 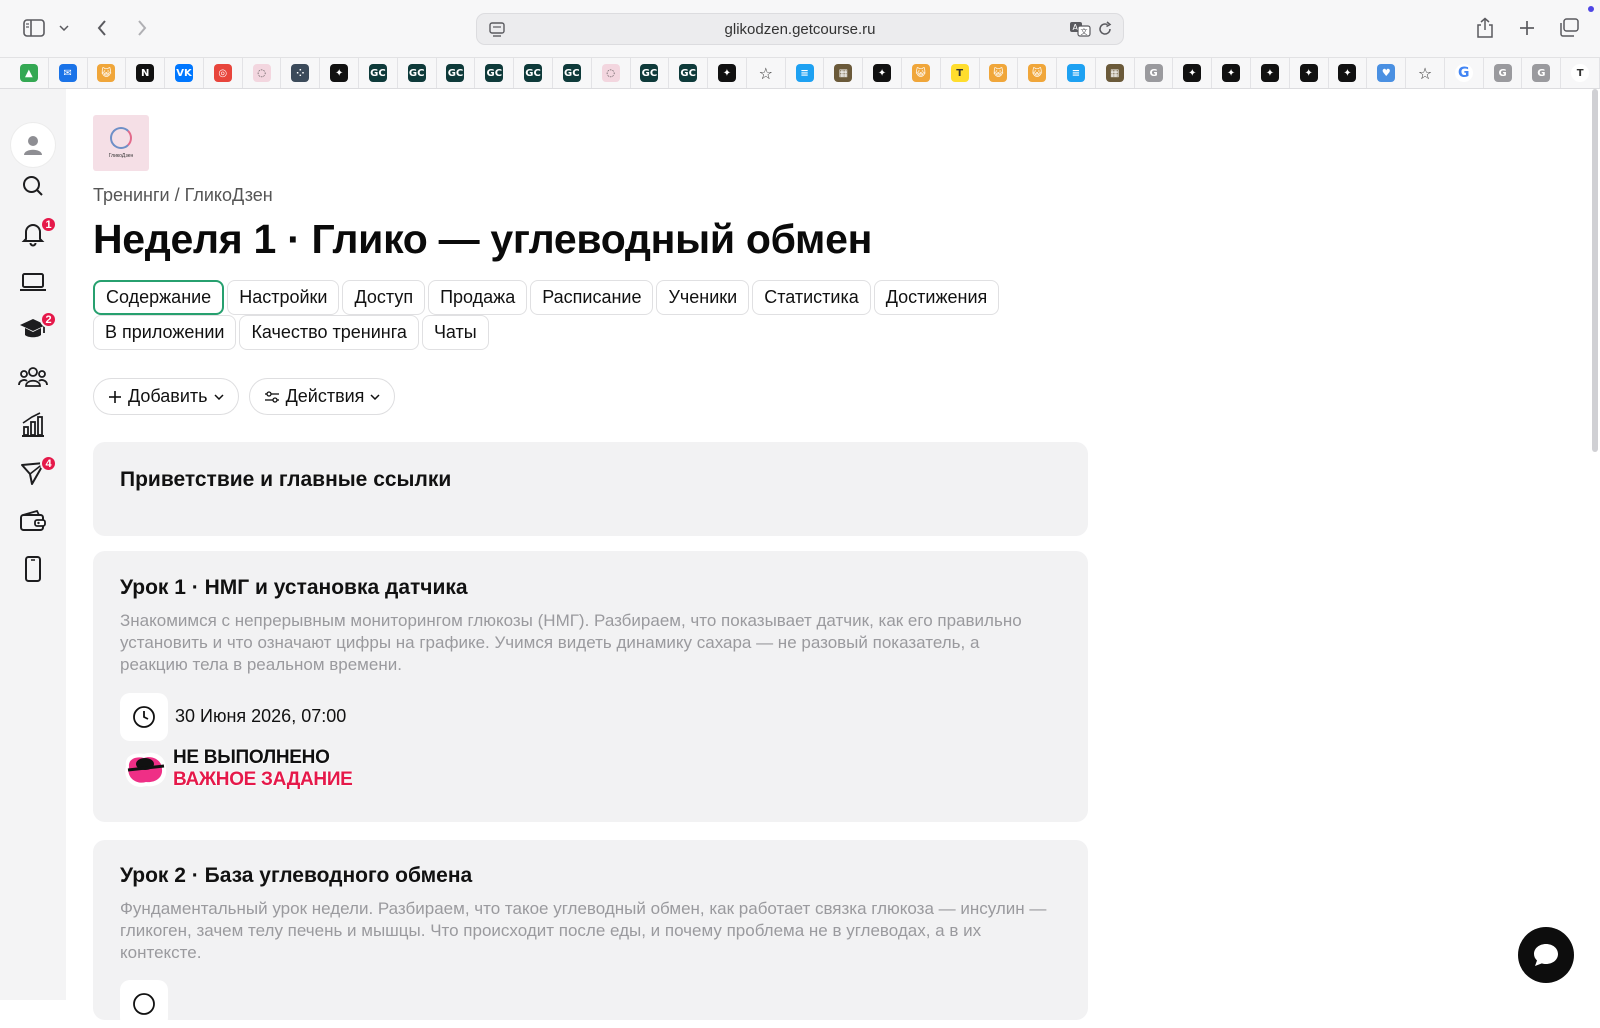 What do you see at coordinates (165, 332) in the screenshot?
I see `tab-item: В приложении` at bounding box center [165, 332].